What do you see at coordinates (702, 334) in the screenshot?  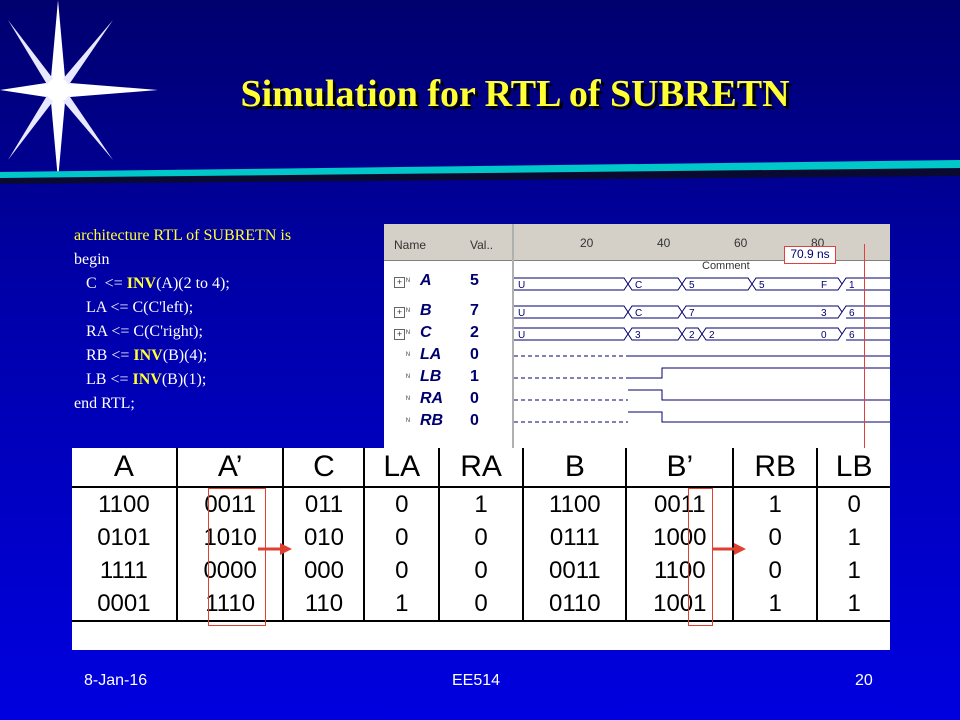 I see `bus-trace-c: U 3 2 2 0 6` at bounding box center [702, 334].